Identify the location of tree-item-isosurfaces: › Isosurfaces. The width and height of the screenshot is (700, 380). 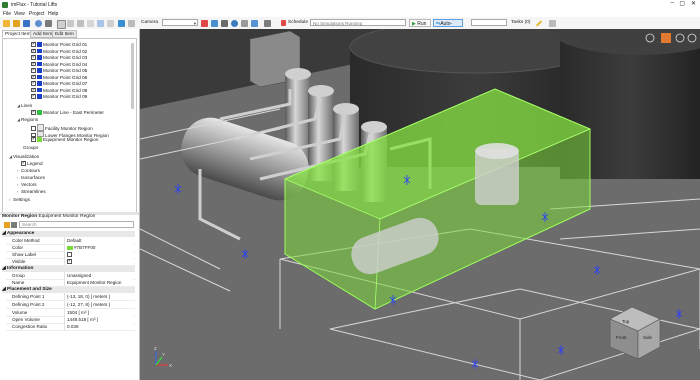
(31, 178).